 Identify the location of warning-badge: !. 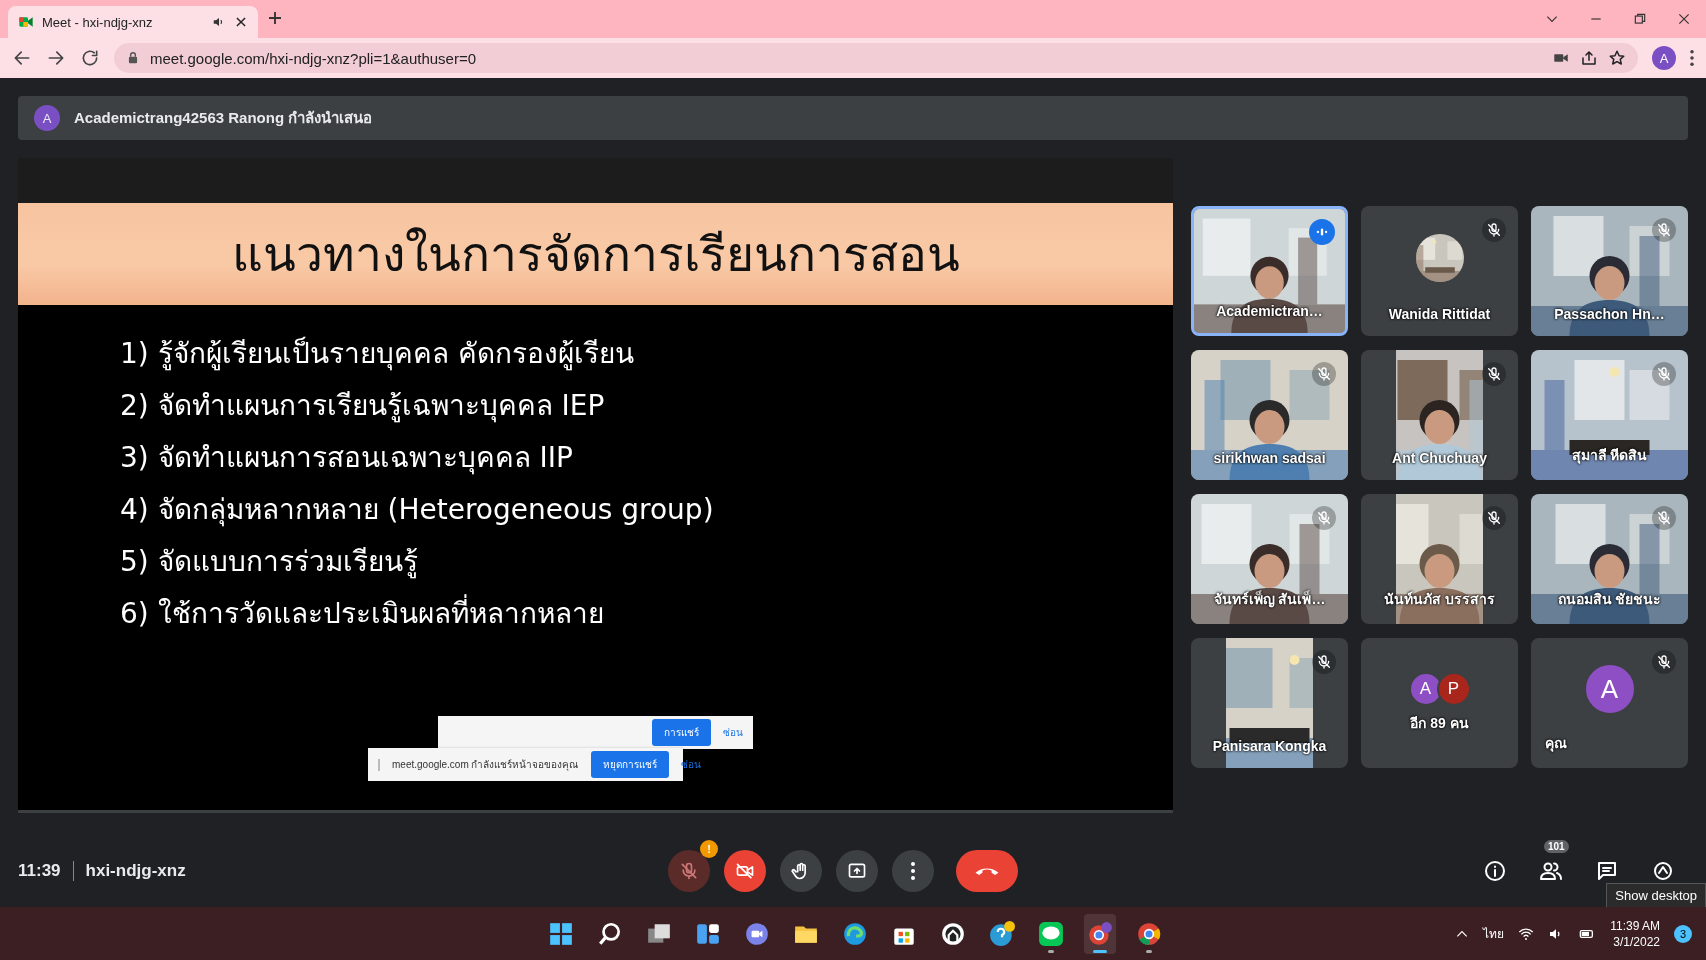
(709, 849).